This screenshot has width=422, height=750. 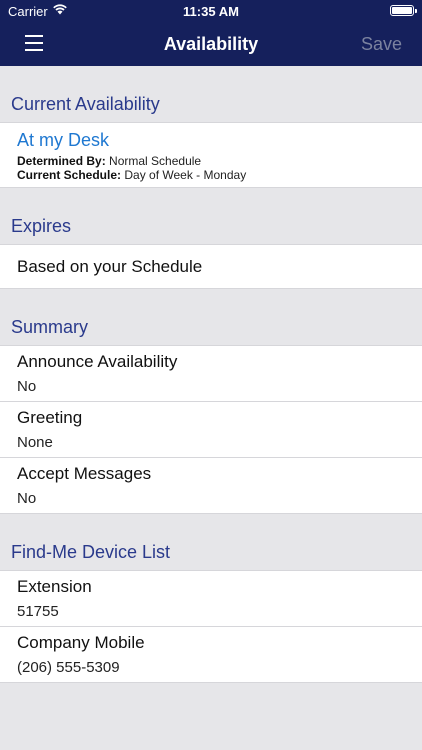 I want to click on status-bar: Carrier 11:35 AM, so click(x=211, y=12).